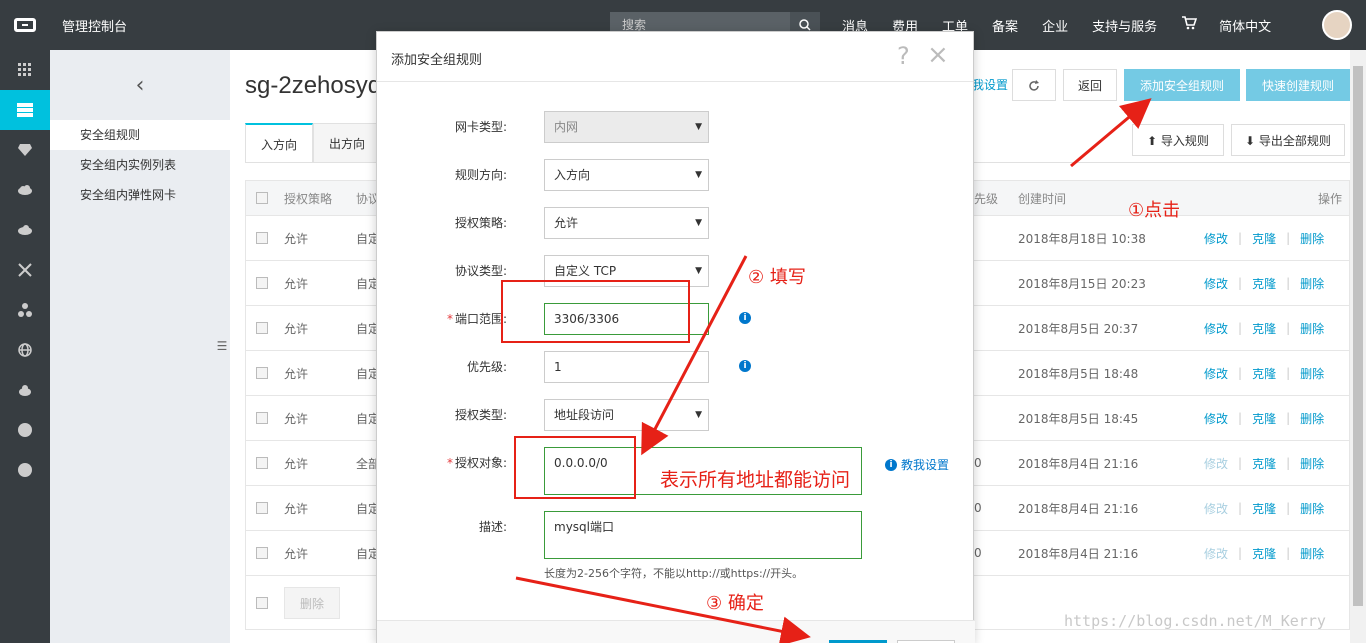  What do you see at coordinates (1111, 133) in the screenshot?
I see `arrow-to-add-button` at bounding box center [1111, 133].